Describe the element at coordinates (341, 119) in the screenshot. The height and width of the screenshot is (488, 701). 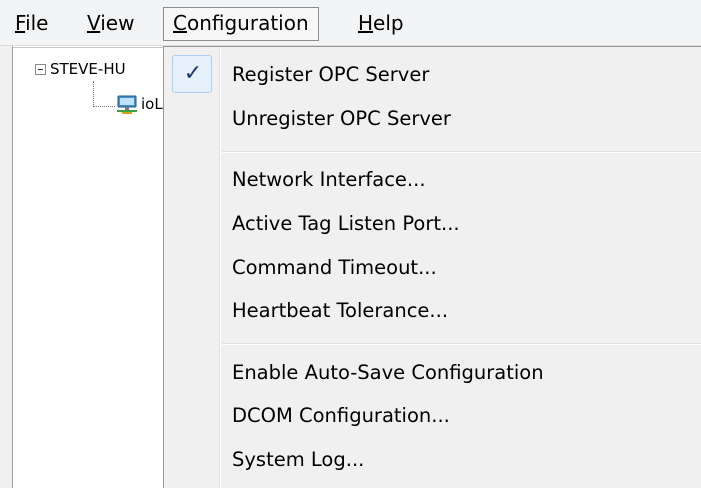
I see `menu-item-unregister-opc-server: Unregister OPC Server` at that location.